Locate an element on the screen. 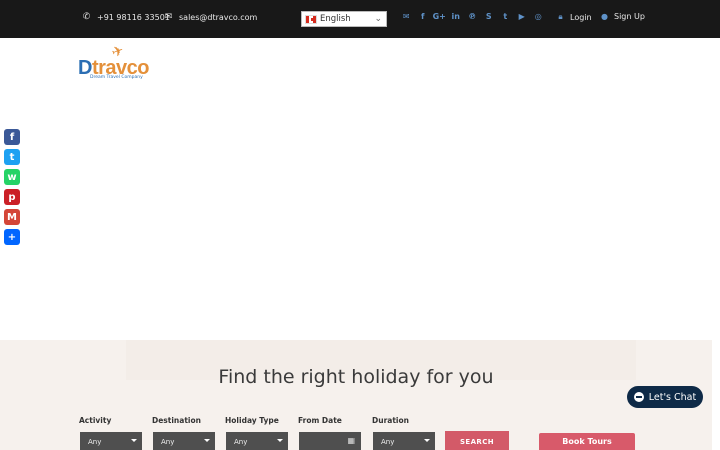 The image size is (720, 450). pinterest-share-icon: p is located at coordinates (12, 197).